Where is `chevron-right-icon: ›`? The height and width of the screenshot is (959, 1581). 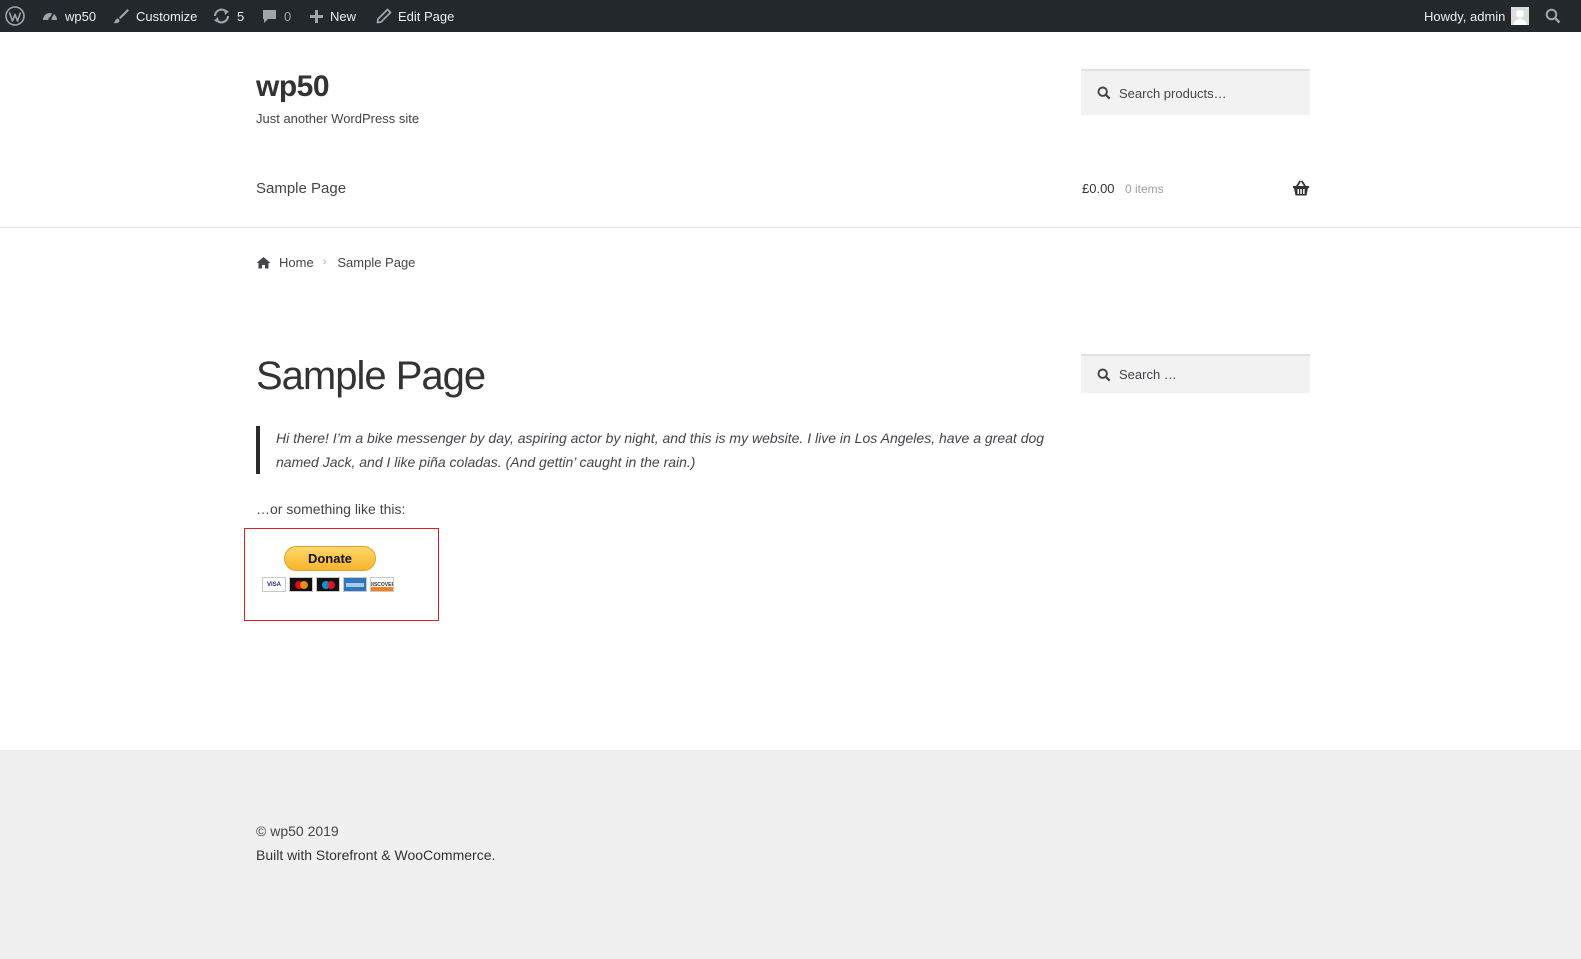
chevron-right-icon: › is located at coordinates (324, 262).